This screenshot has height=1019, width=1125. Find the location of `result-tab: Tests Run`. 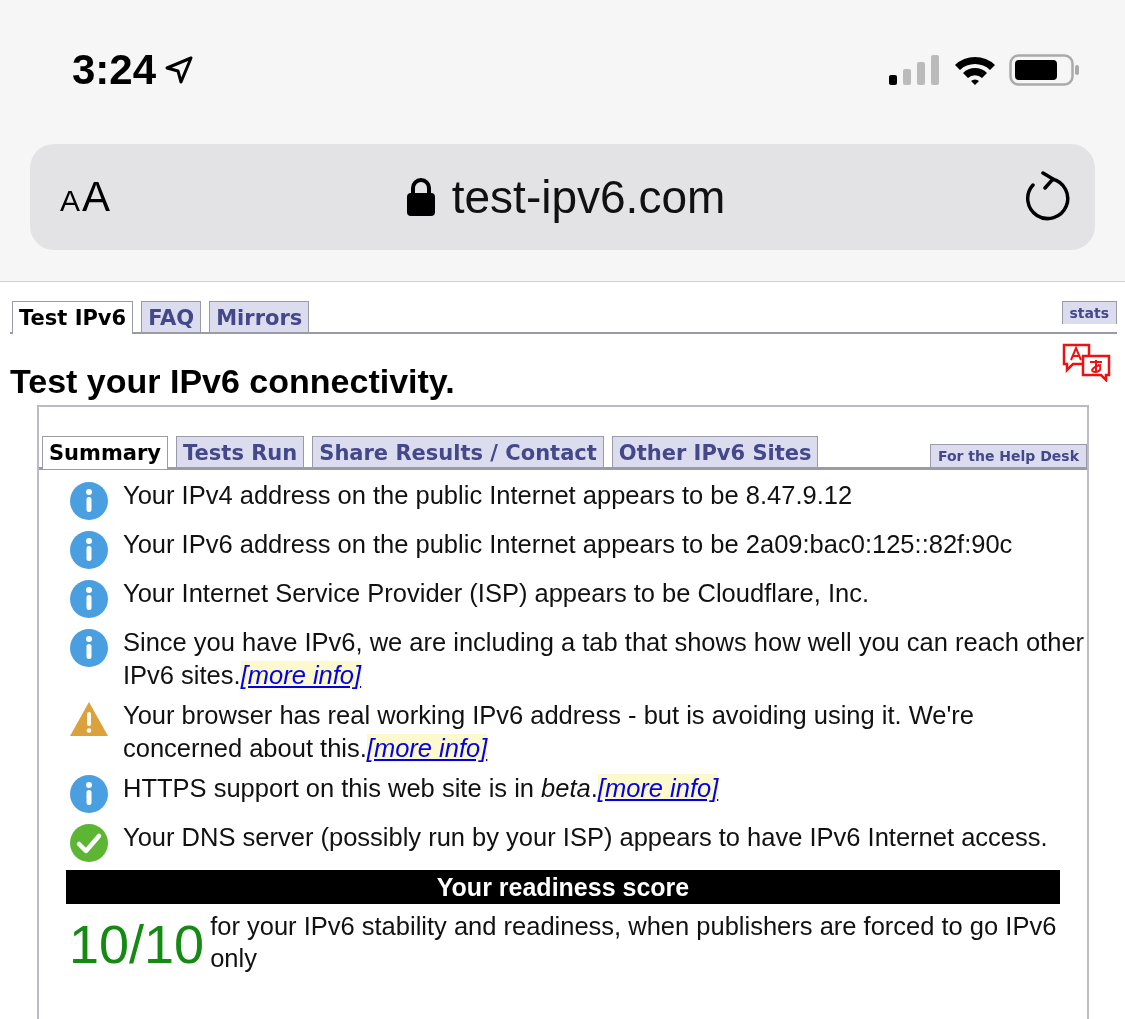

result-tab: Tests Run is located at coordinates (240, 451).